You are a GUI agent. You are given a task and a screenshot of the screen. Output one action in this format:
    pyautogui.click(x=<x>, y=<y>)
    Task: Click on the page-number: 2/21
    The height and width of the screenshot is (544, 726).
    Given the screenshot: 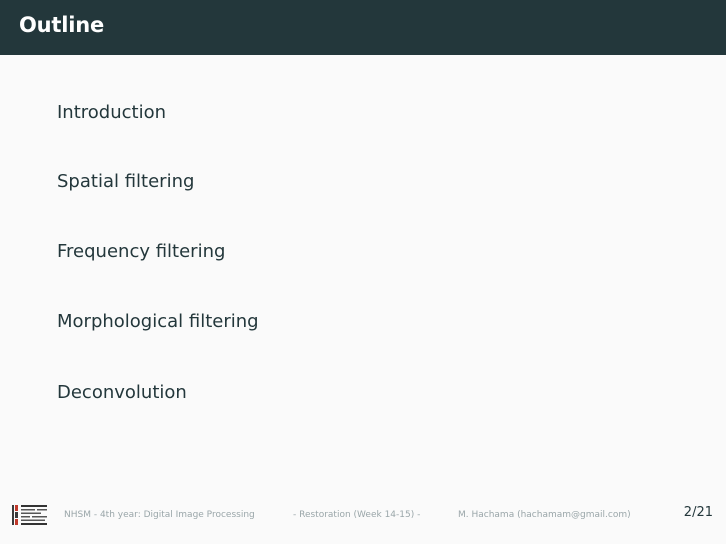 What is the action you would take?
    pyautogui.click(x=698, y=512)
    